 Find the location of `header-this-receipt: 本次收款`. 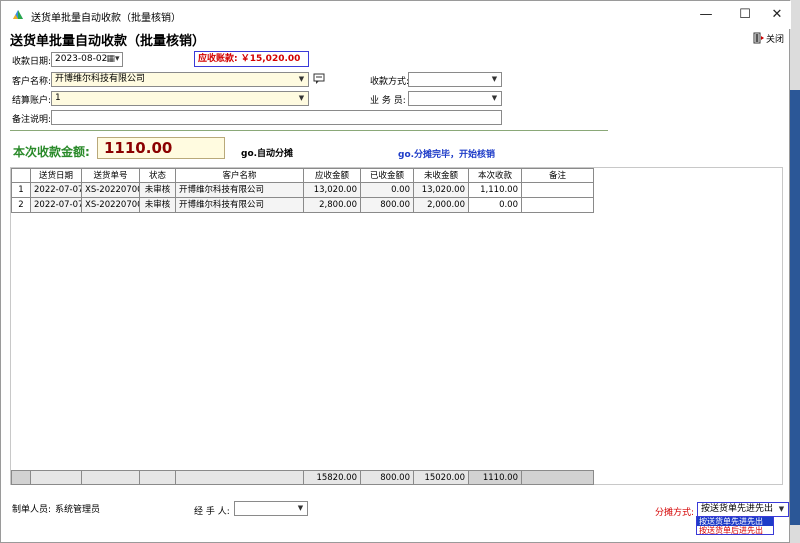

header-this-receipt: 本次收款 is located at coordinates (495, 175).